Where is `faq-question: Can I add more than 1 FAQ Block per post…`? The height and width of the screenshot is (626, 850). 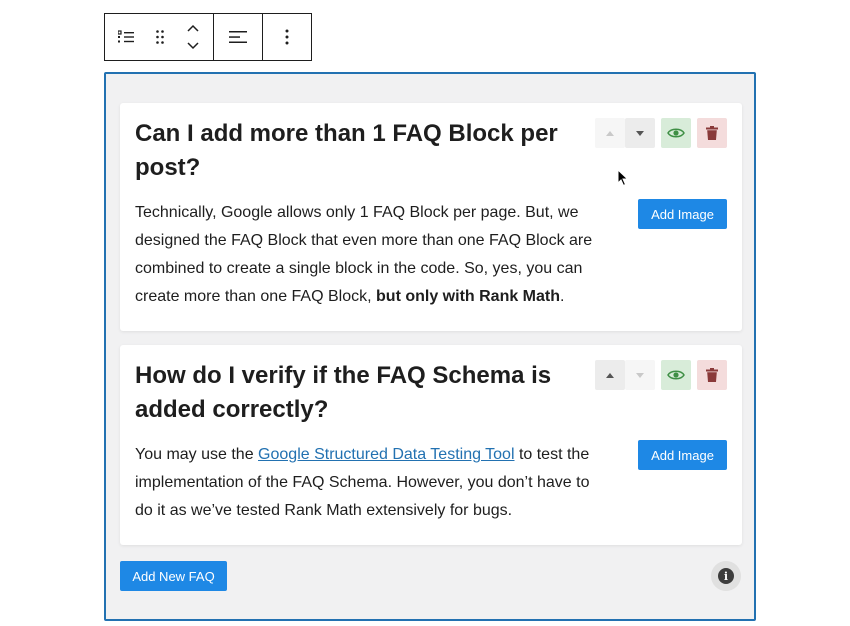
faq-question: Can I add more than 1 FAQ Block per post… is located at coordinates (360, 151).